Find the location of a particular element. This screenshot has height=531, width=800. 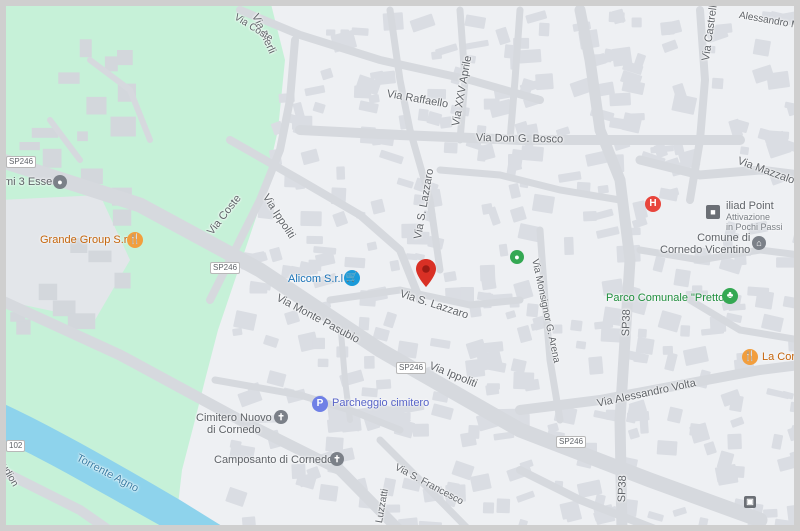

road-shield: 102 is located at coordinates (16, 446).